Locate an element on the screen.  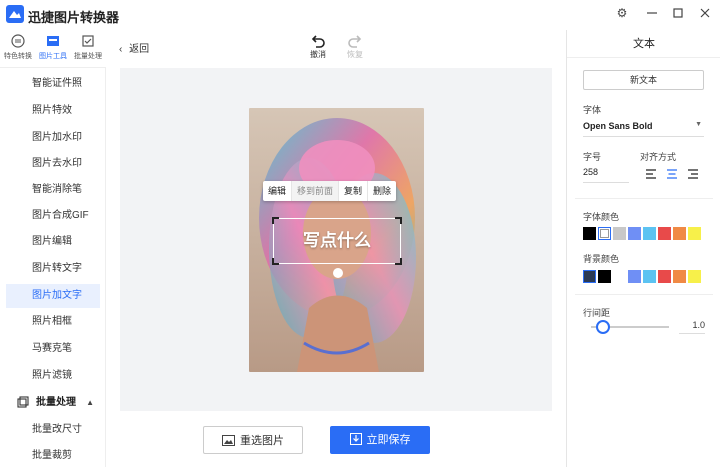
align-label: 对齐方式 is located at coordinates (658, 157).